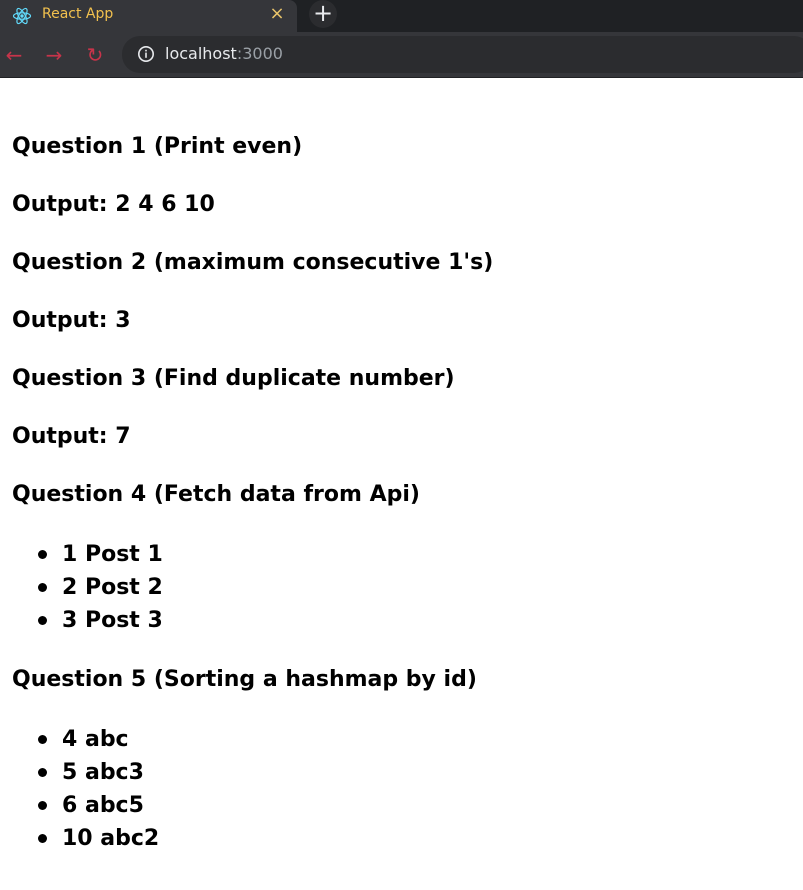 The image size is (803, 890). I want to click on question-3-title: Question 3 (Find duplicate number), so click(233, 378).